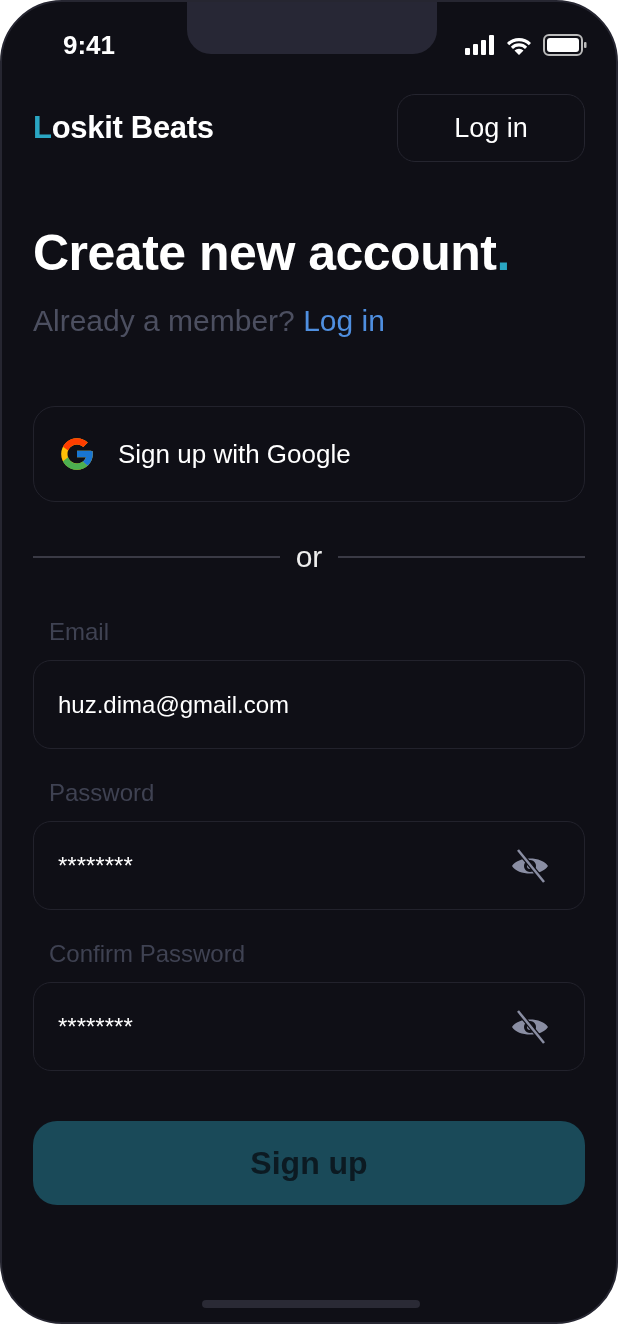 The width and height of the screenshot is (618, 1324). Describe the element at coordinates (148, 954) in the screenshot. I see `field-label: Confirm Password` at that location.